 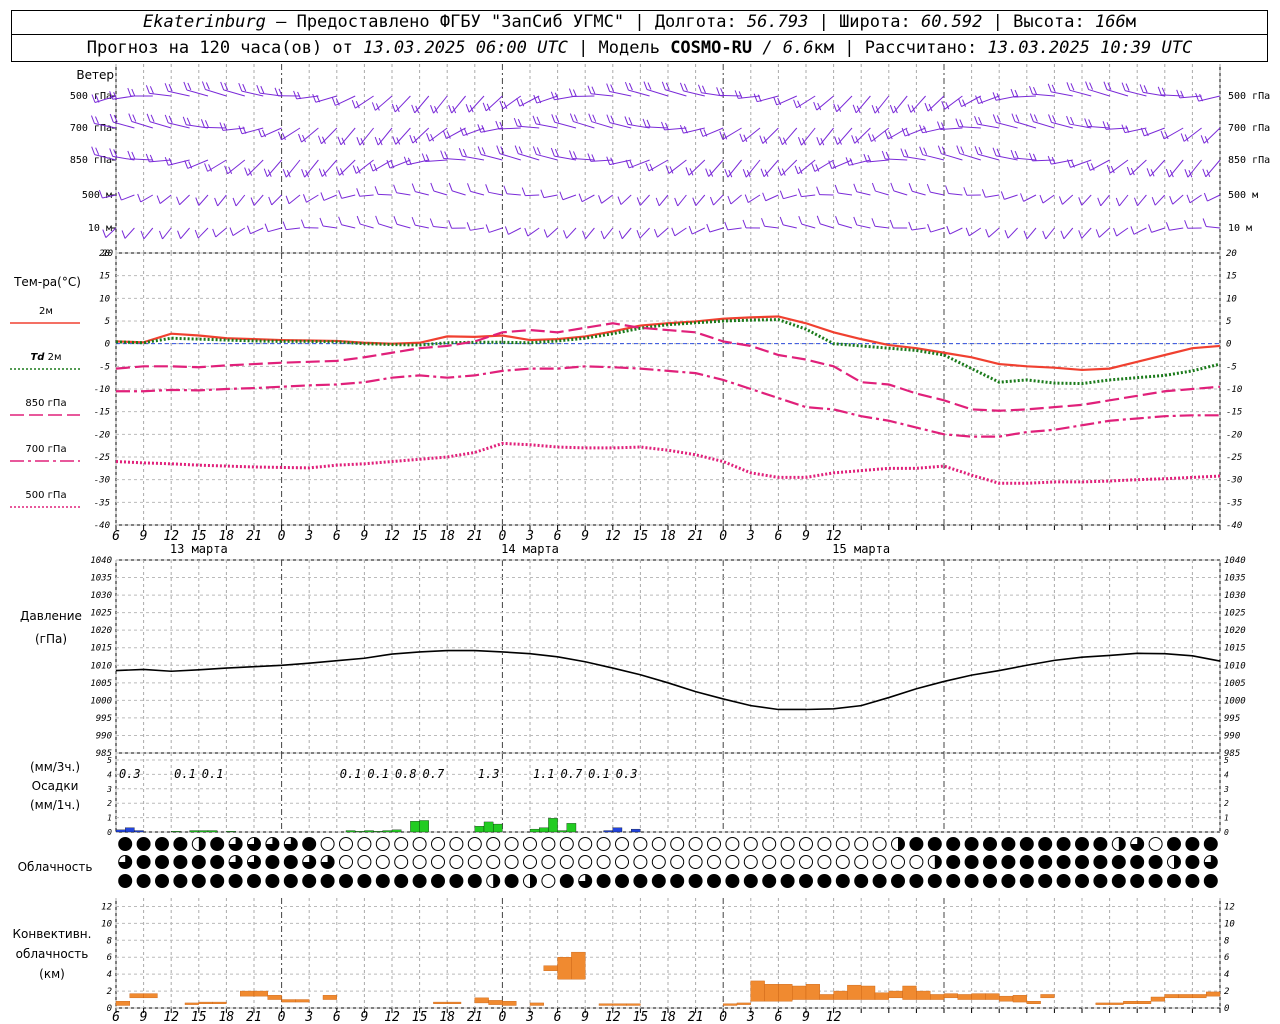 I want to click on precip-title: Осадки, so click(x=55, y=786).